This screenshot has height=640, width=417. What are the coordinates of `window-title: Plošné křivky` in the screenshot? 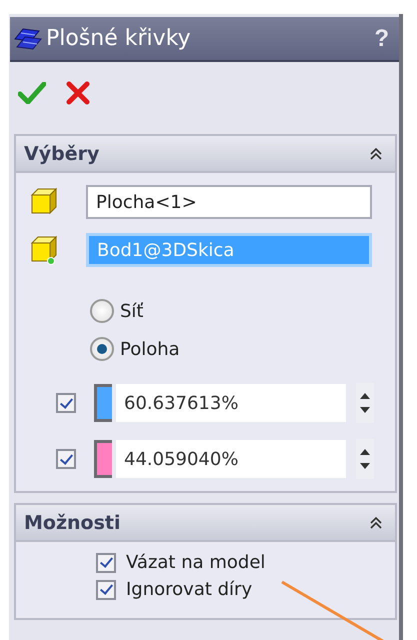 It's located at (119, 38).